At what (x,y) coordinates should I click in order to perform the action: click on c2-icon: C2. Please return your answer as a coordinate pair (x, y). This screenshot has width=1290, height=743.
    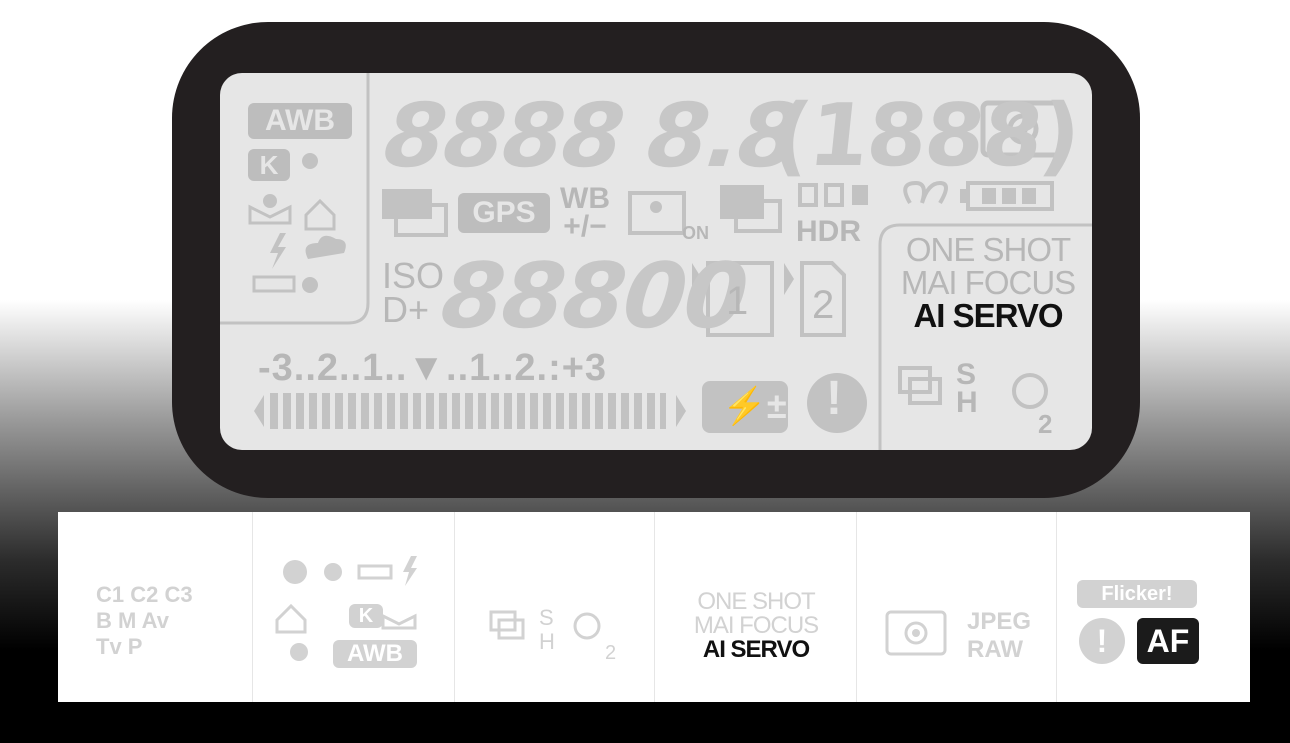
    Looking at the image, I should click on (144, 594).